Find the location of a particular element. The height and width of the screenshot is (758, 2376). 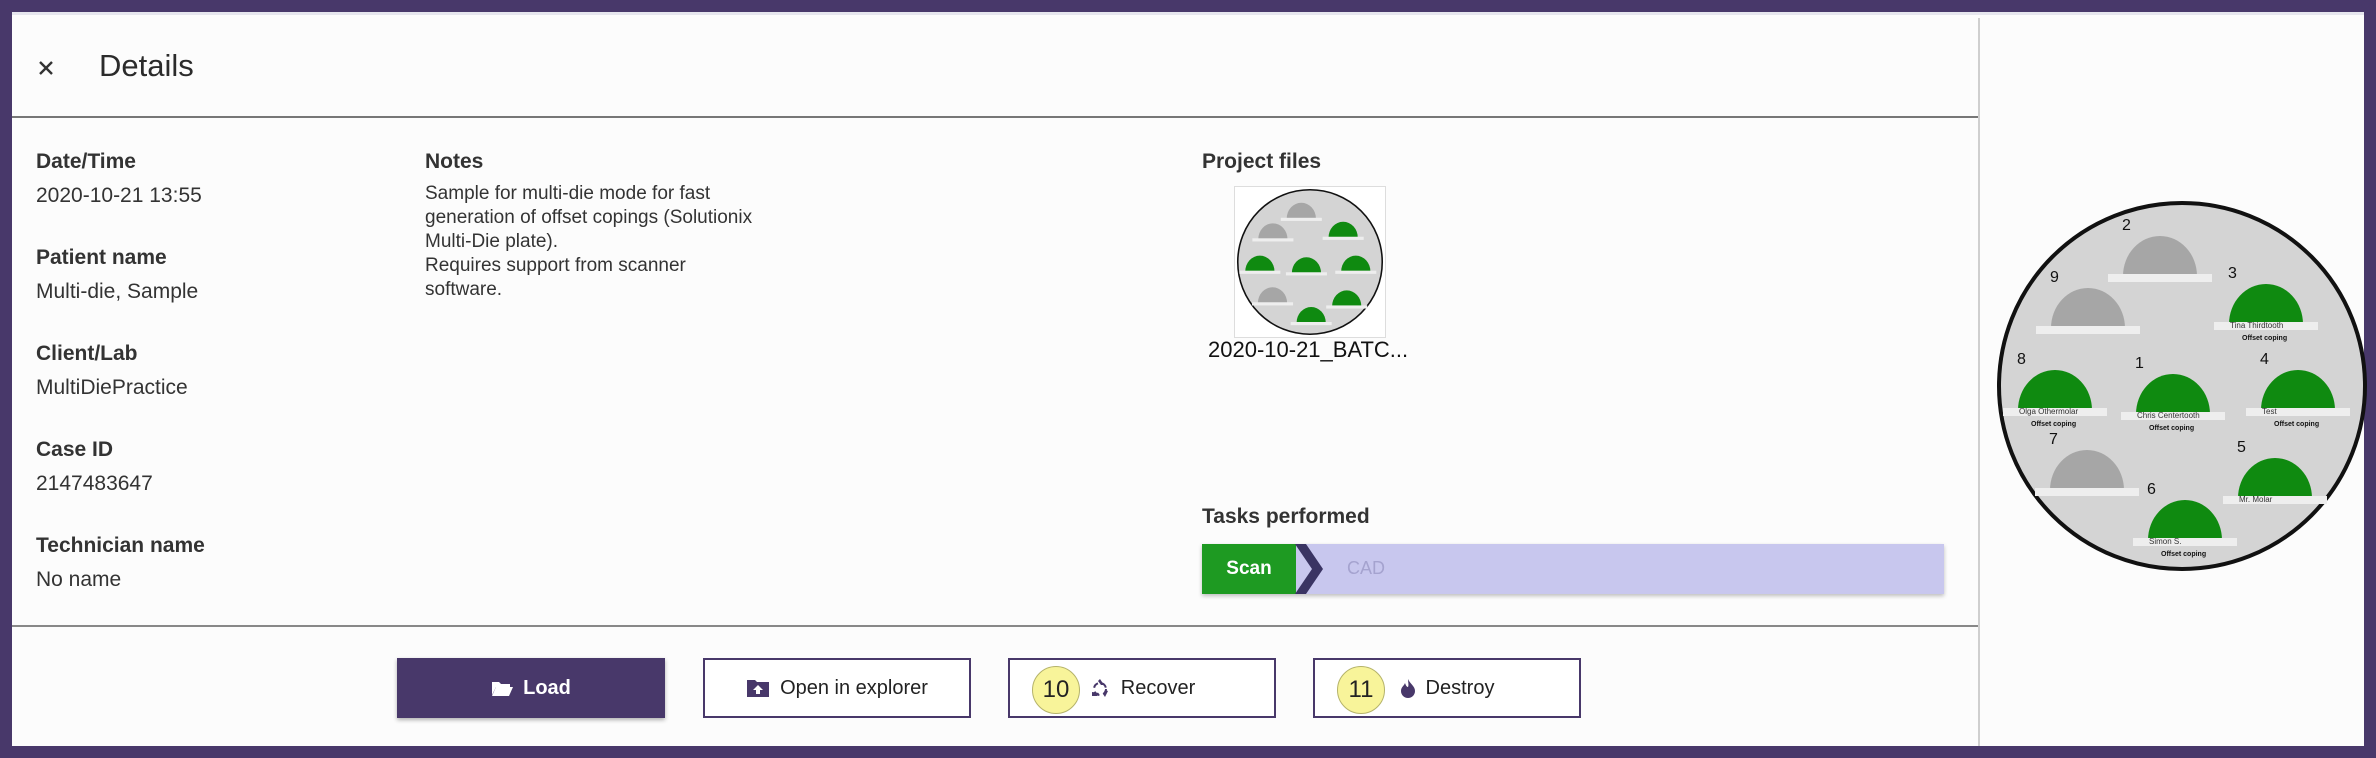

open-in-explorer-label: Open in explorer is located at coordinates (854, 687).